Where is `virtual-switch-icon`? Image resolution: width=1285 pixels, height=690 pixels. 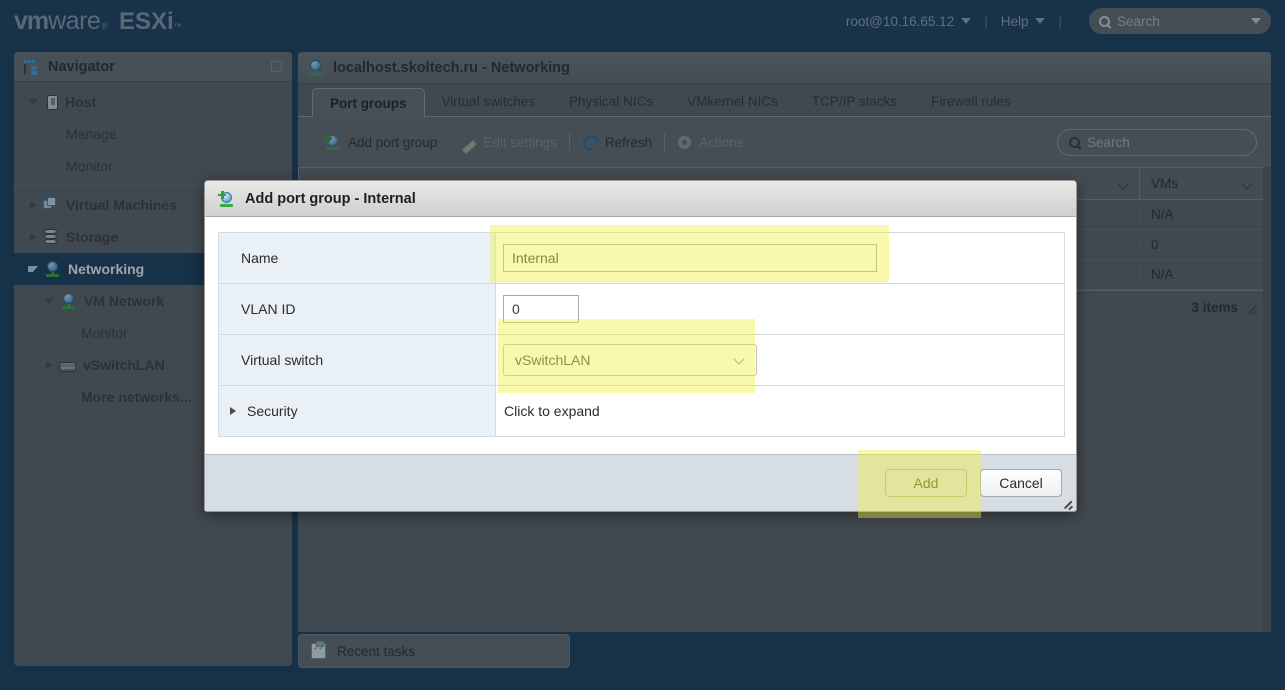 virtual-switch-icon is located at coordinates (67, 366).